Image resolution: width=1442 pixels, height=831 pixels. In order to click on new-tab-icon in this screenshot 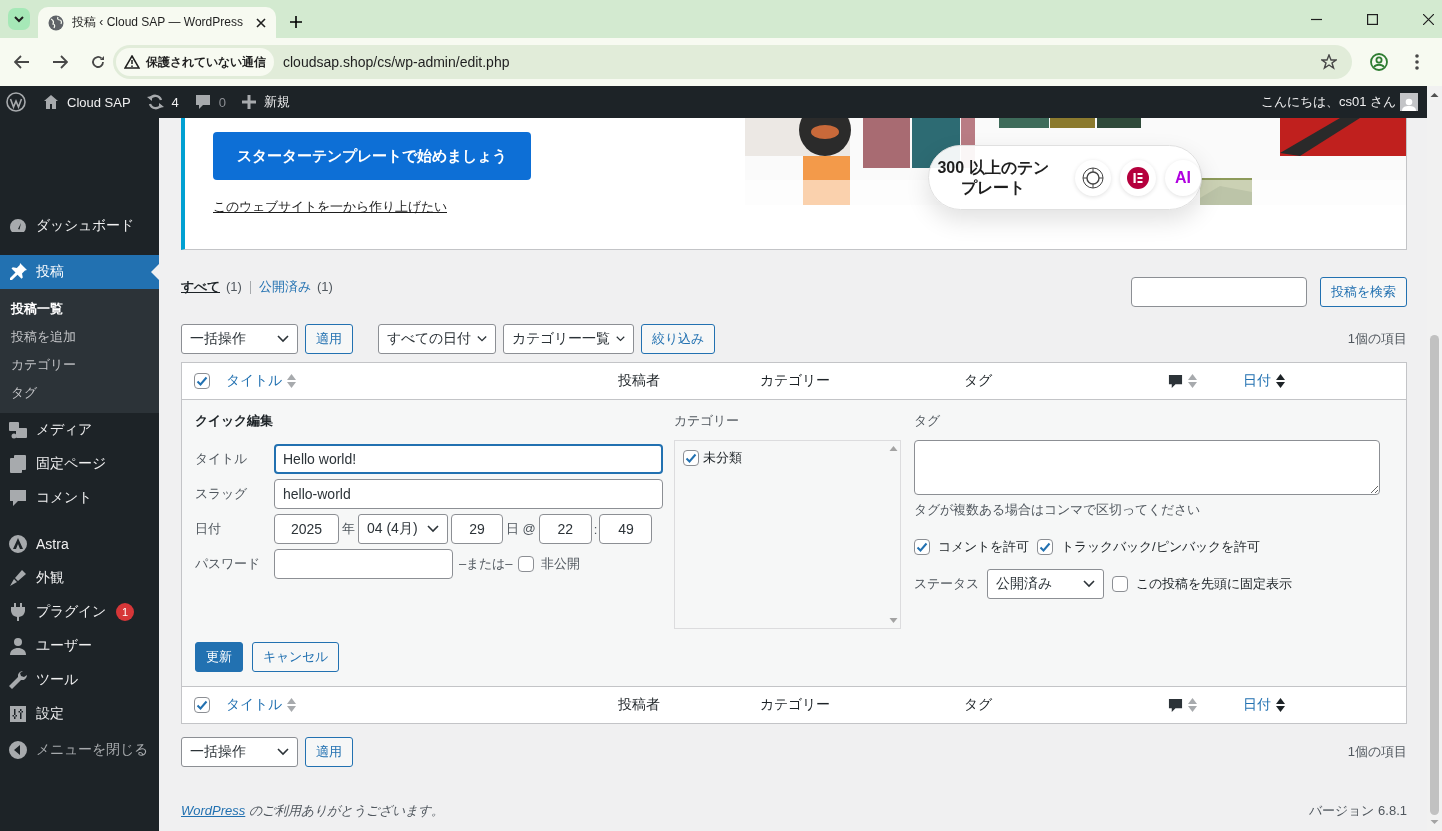, I will do `click(296, 22)`.